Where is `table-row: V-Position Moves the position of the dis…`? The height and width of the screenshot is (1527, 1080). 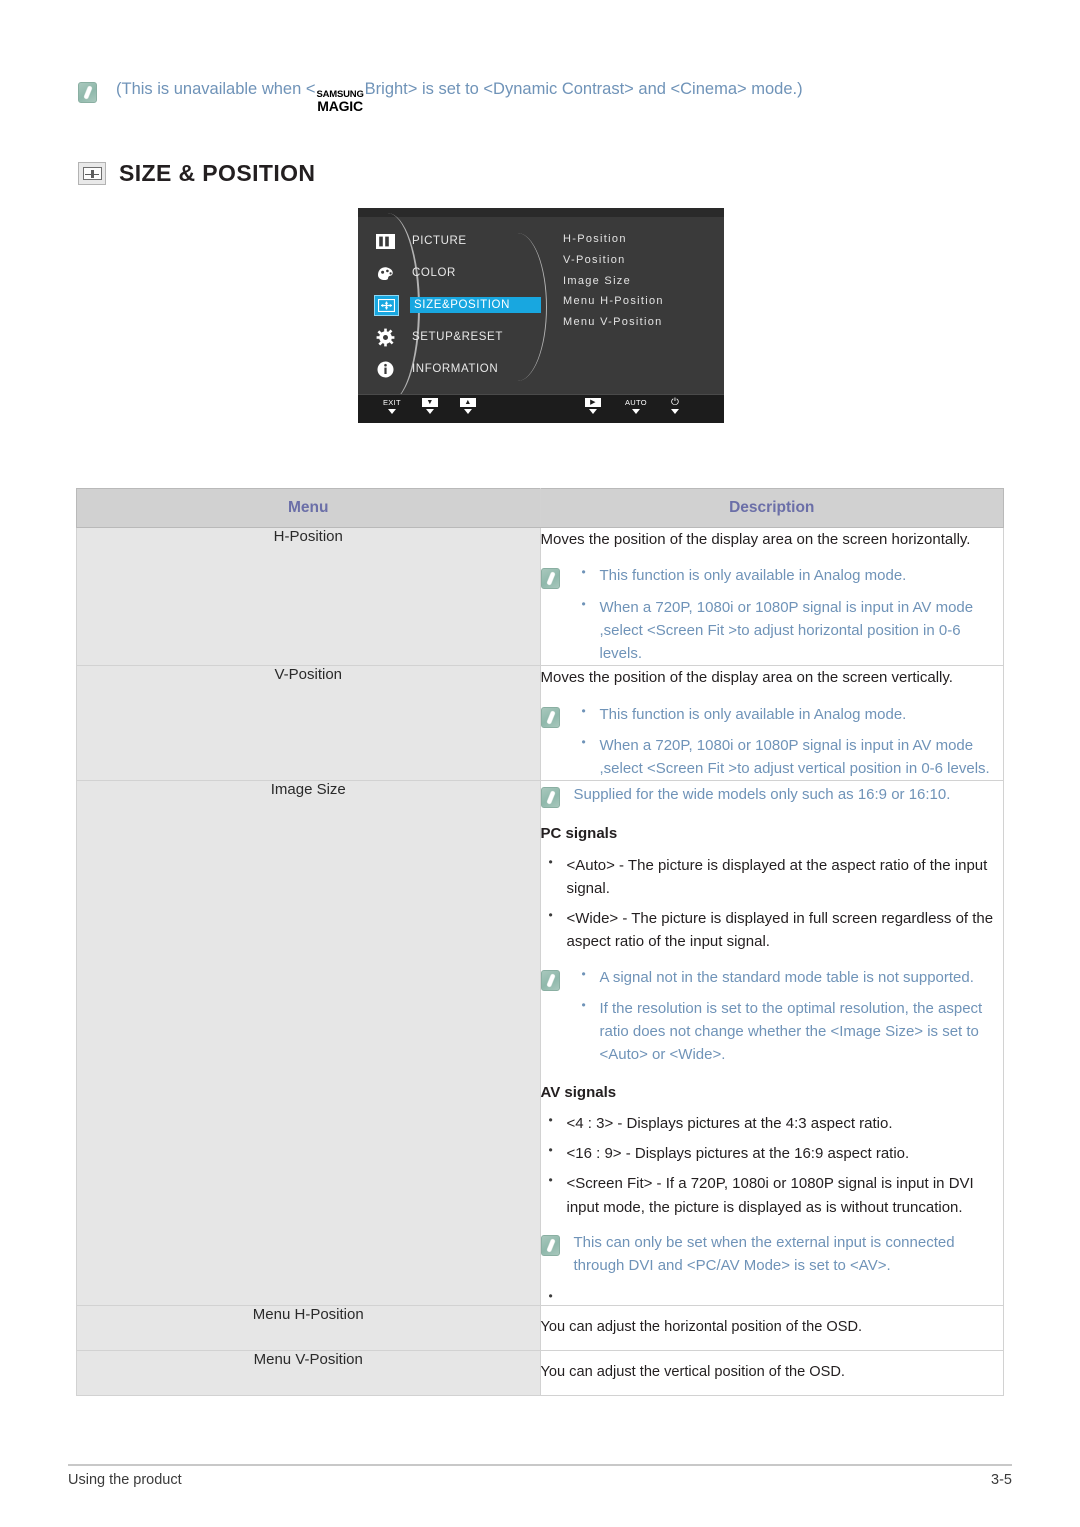 table-row: V-Position Moves the position of the dis… is located at coordinates (540, 723).